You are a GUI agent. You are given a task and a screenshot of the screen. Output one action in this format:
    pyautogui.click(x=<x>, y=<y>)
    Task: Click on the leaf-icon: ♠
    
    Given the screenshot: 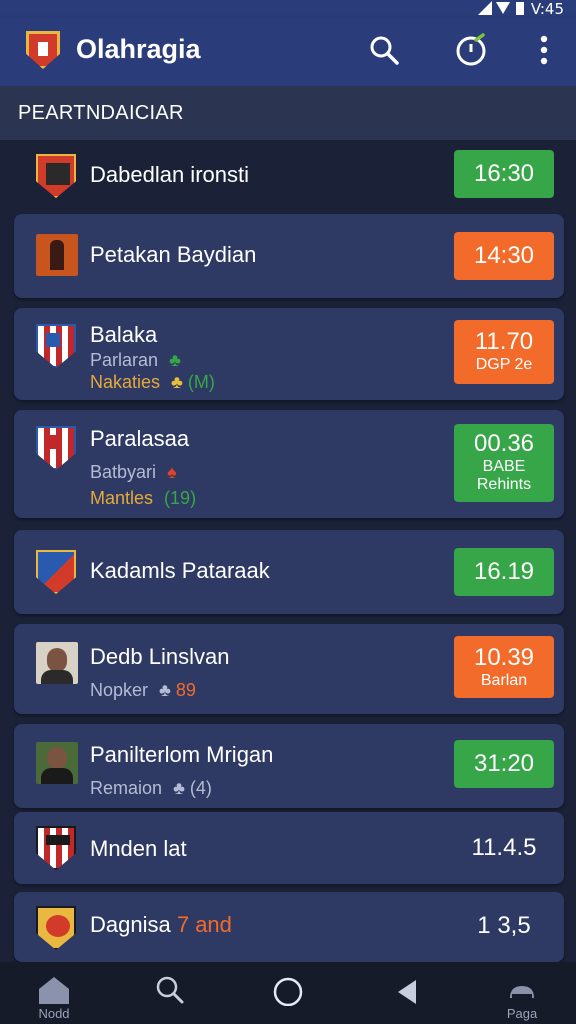 What is the action you would take?
    pyautogui.click(x=172, y=472)
    